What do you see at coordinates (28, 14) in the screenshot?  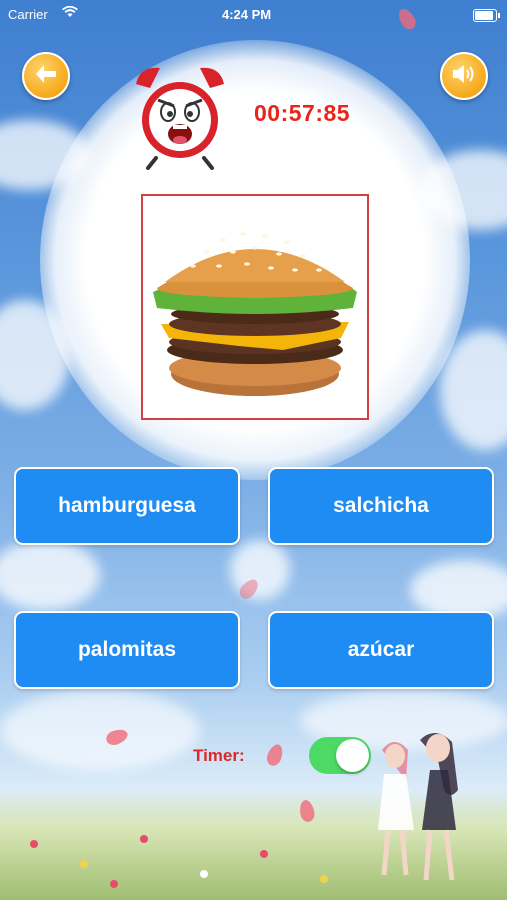 I see `carrier-label: Carrier` at bounding box center [28, 14].